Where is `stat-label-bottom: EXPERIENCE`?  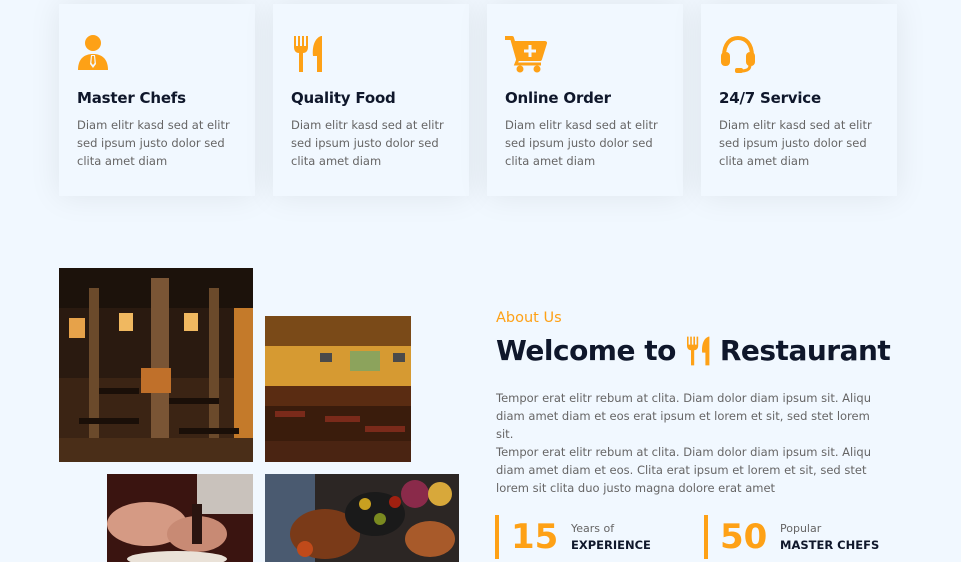 stat-label-bottom: EXPERIENCE is located at coordinates (611, 545).